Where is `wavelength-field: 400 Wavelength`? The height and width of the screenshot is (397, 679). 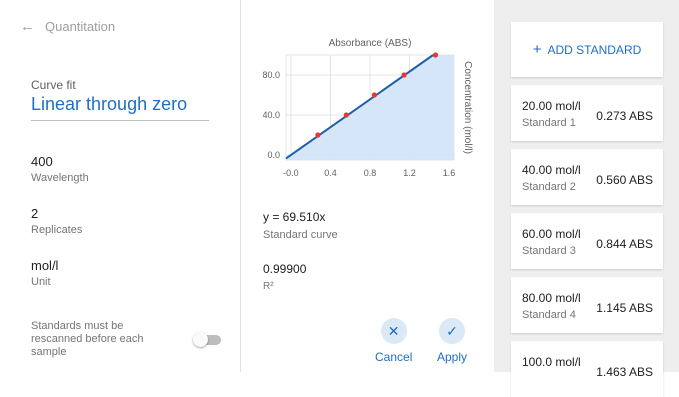 wavelength-field: 400 Wavelength is located at coordinates (60, 169).